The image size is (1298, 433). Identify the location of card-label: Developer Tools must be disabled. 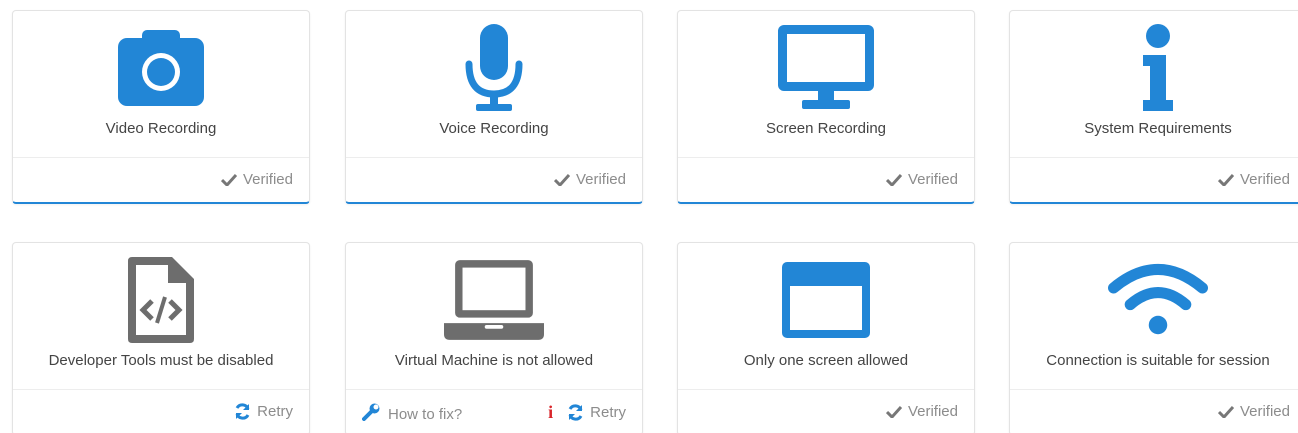
(161, 360).